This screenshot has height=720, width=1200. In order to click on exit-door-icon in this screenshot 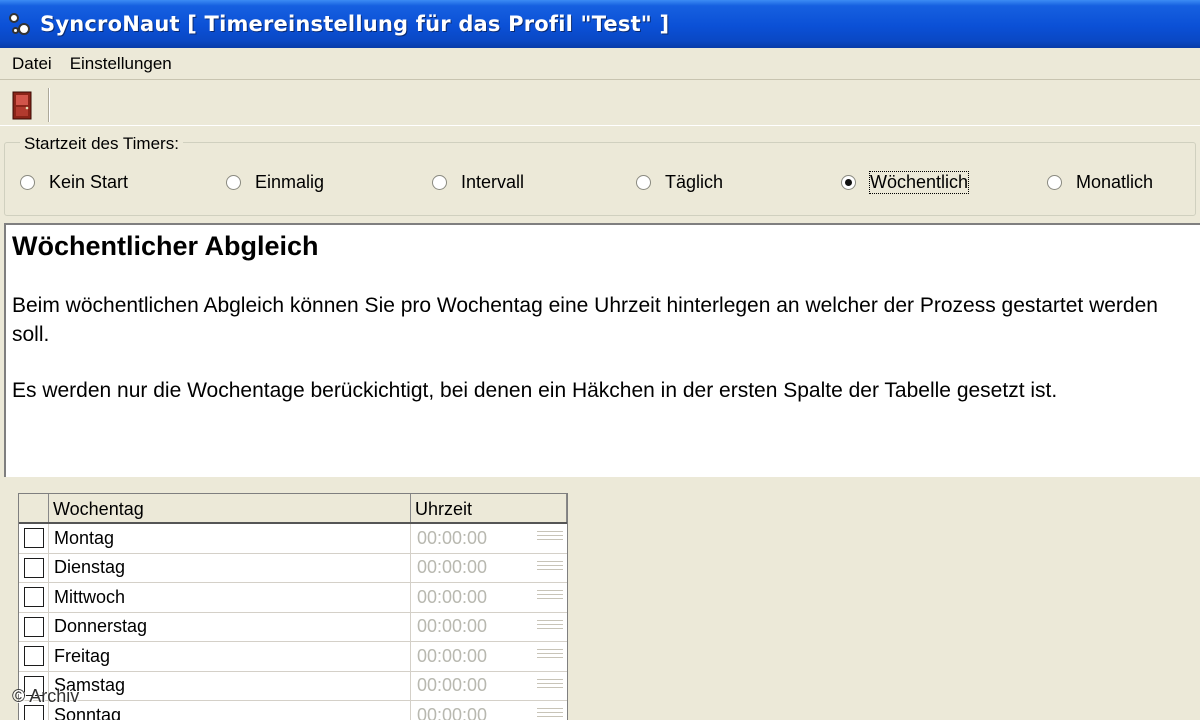, I will do `click(23, 106)`.